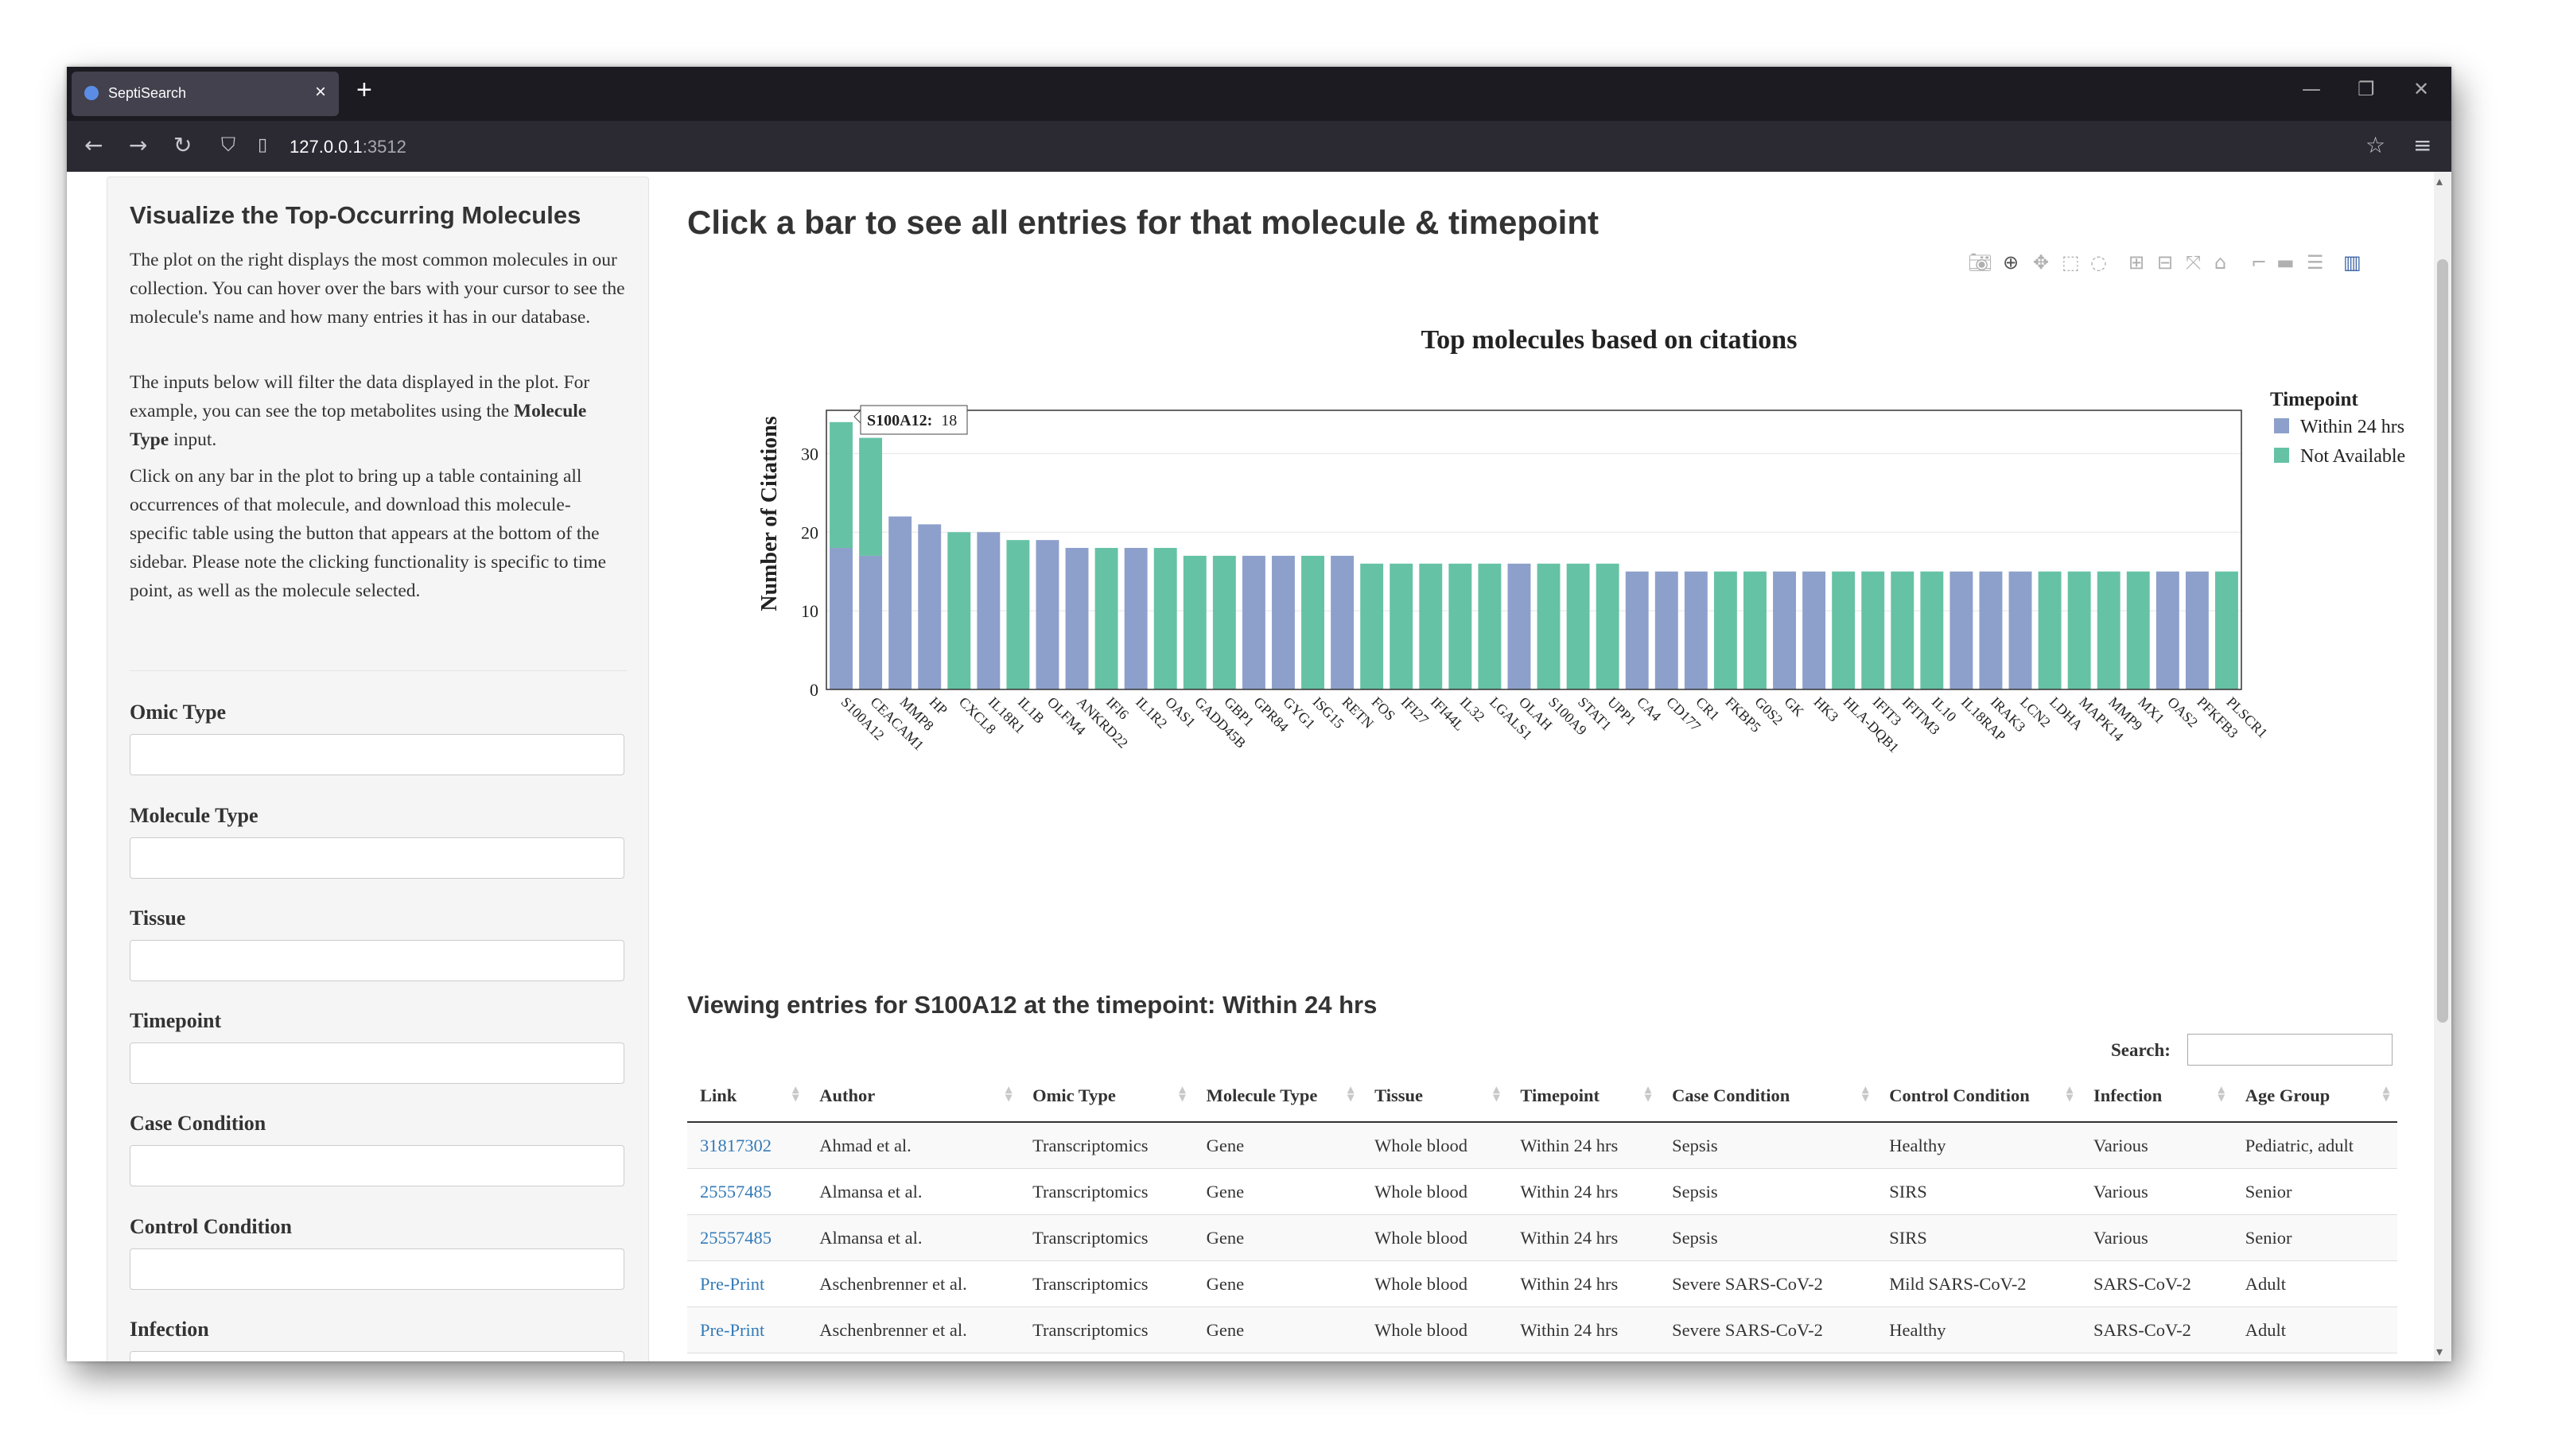 The image size is (2550, 1456). Describe the element at coordinates (2352, 262) in the screenshot. I see `plotly-logo-icon: ▥` at that location.